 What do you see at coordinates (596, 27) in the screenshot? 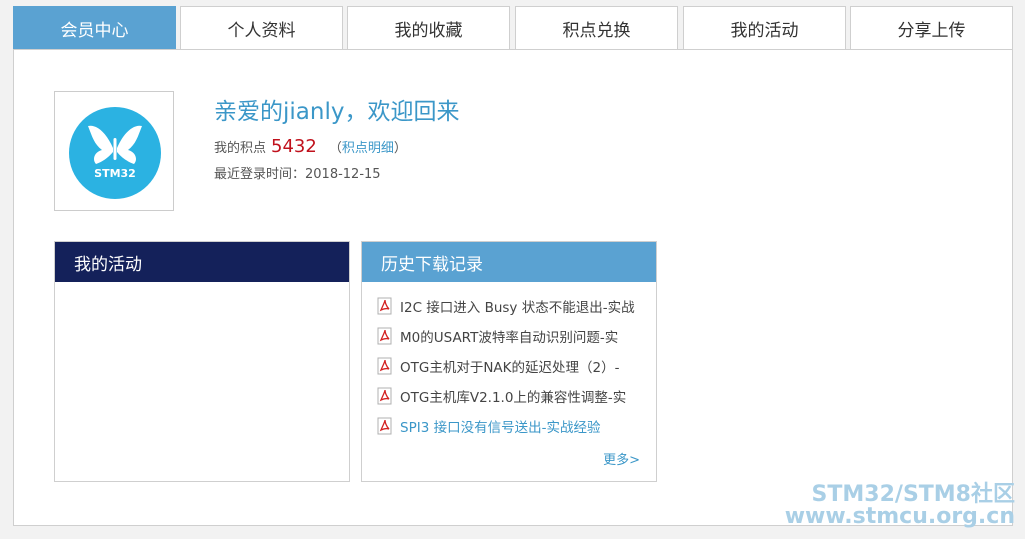
I see `tab-points-exchange: 积点兑换` at bounding box center [596, 27].